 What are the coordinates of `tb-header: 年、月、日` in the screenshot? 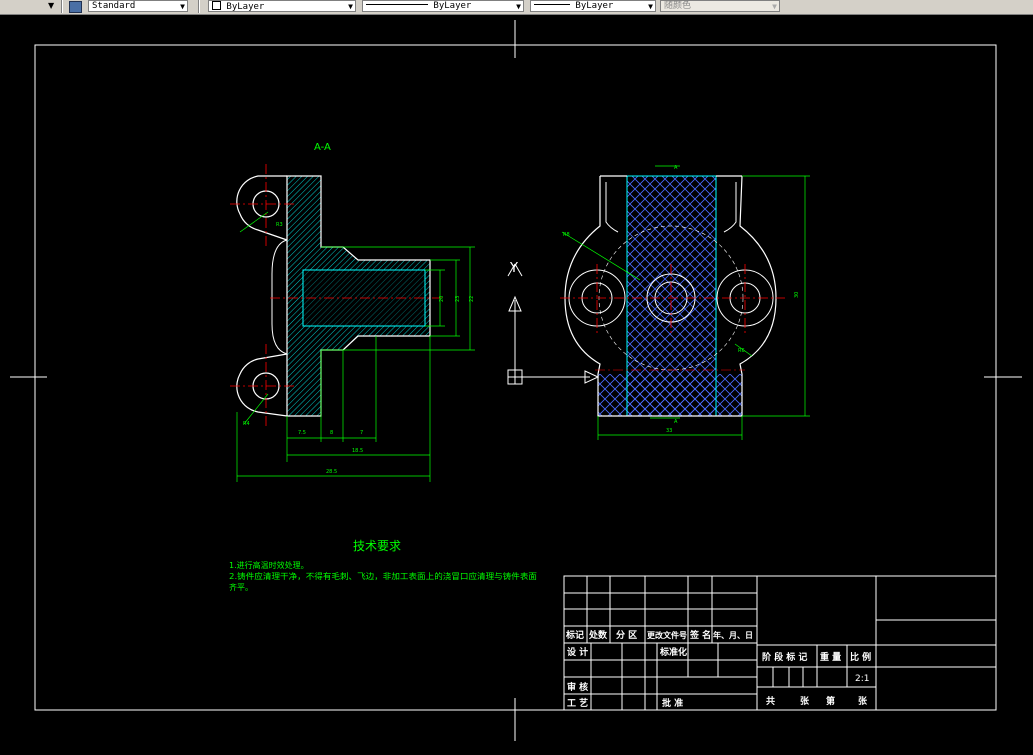 It's located at (733, 635).